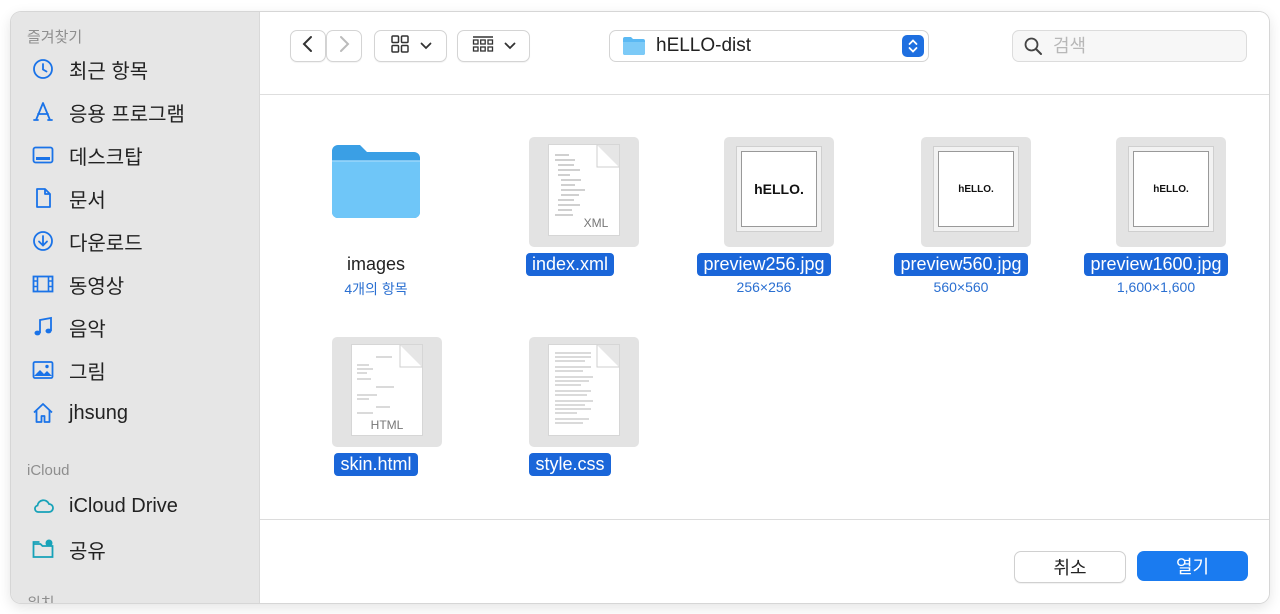  I want to click on sidebar-item-label: 최근 항목, so click(109, 71).